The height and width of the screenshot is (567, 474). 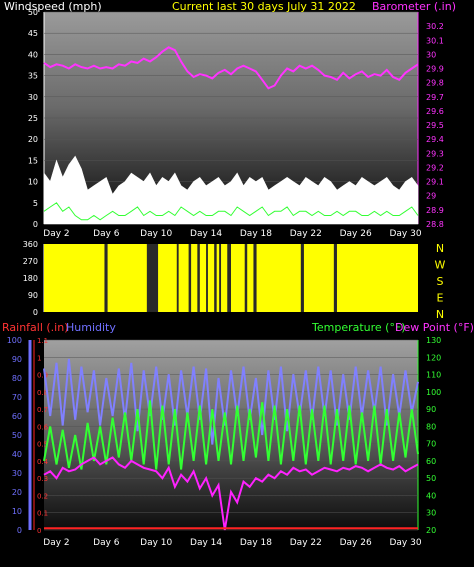 I want to click on baro-tick-label: 28.8, so click(x=435, y=224).